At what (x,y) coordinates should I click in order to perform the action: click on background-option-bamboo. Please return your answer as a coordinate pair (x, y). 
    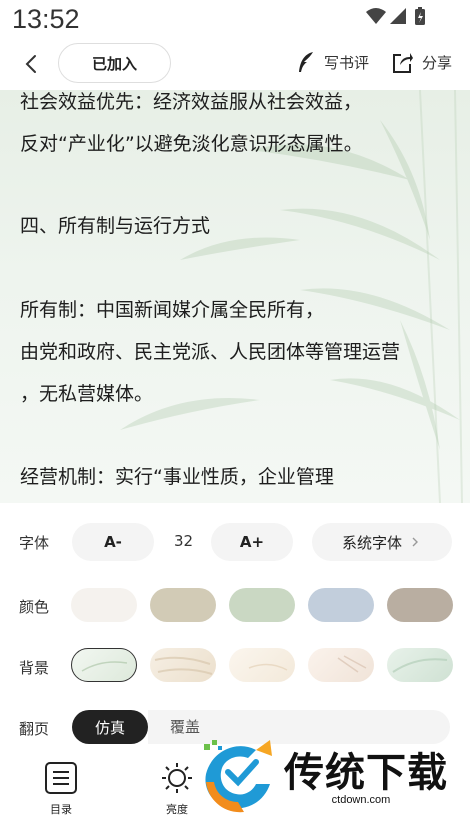
    Looking at the image, I should click on (104, 665).